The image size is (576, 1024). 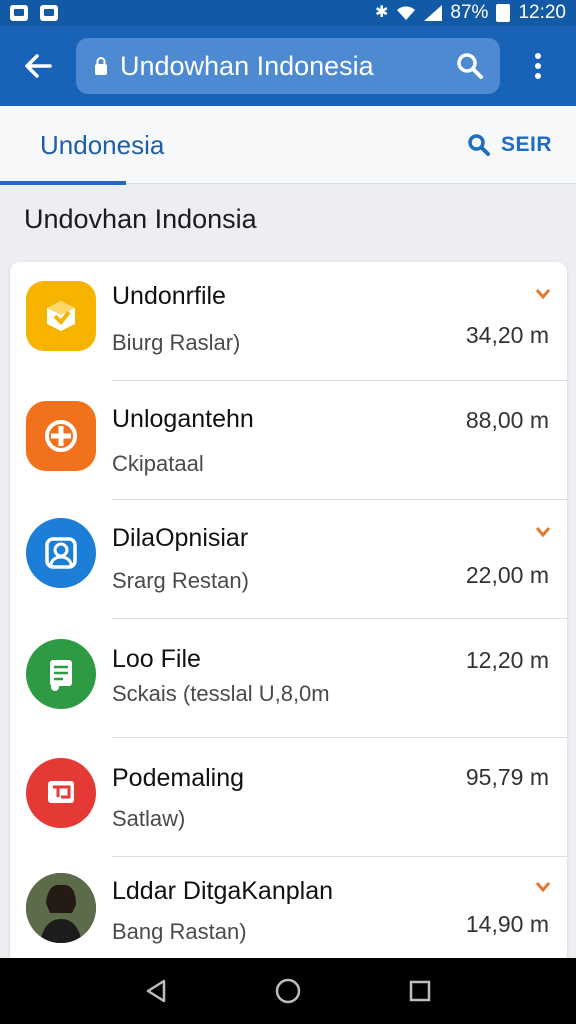 I want to click on battery-percent: 87%, so click(x=469, y=12).